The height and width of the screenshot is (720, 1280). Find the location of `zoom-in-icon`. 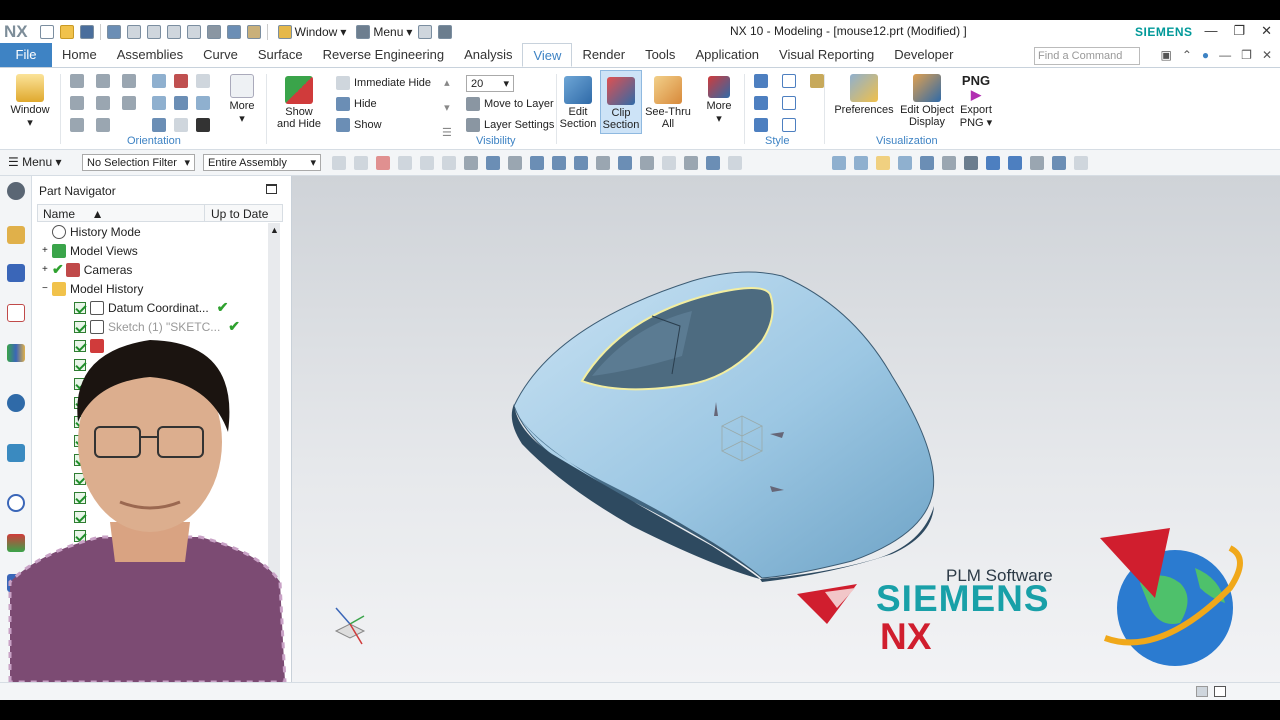

zoom-in-icon is located at coordinates (203, 103).